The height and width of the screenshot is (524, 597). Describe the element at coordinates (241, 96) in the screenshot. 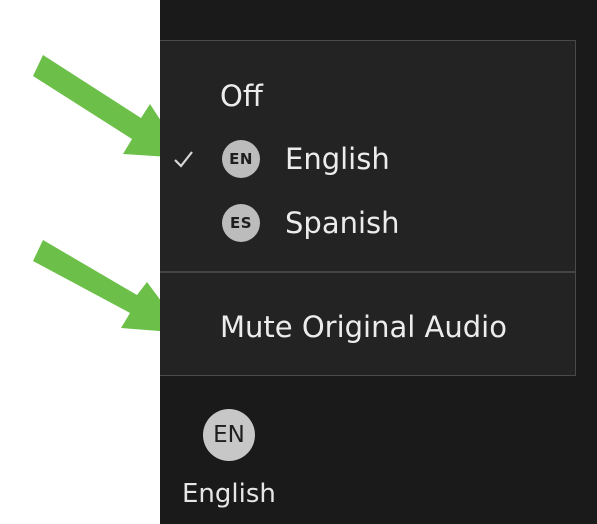

I see `menu-item-off-label: Off` at that location.